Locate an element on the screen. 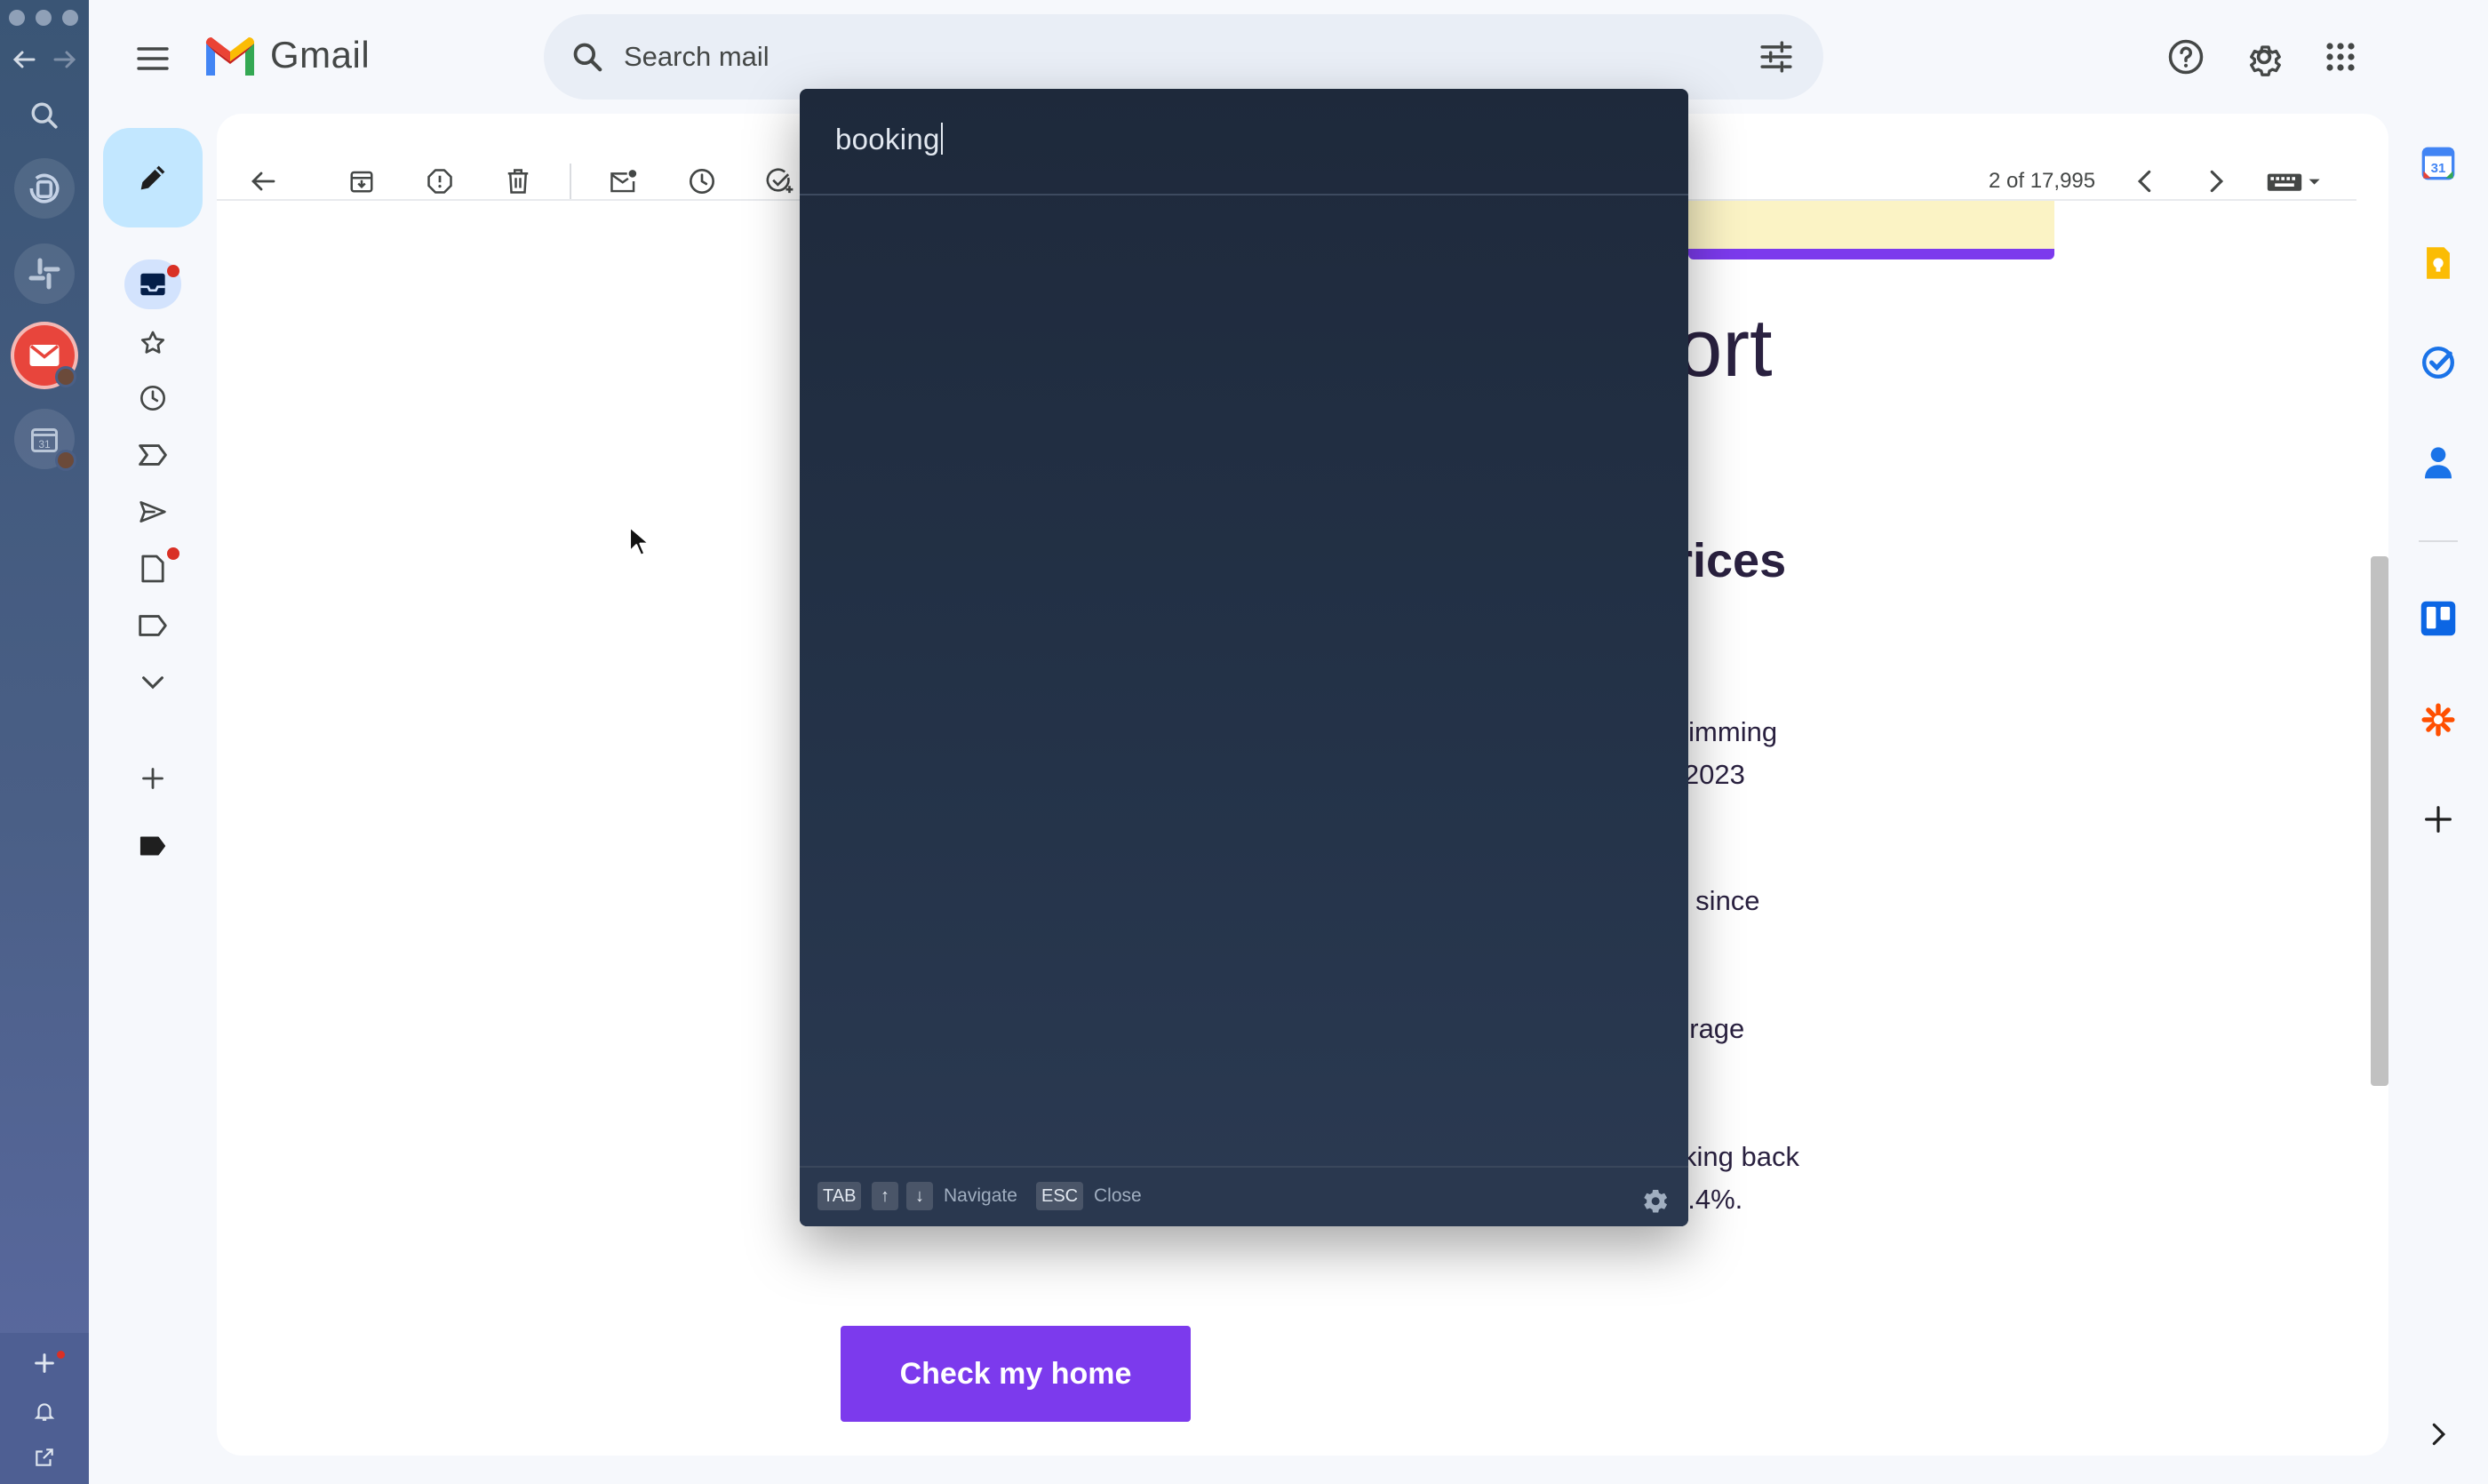 This screenshot has width=2488, height=1484. forward-arrow-icon is located at coordinates (65, 59).